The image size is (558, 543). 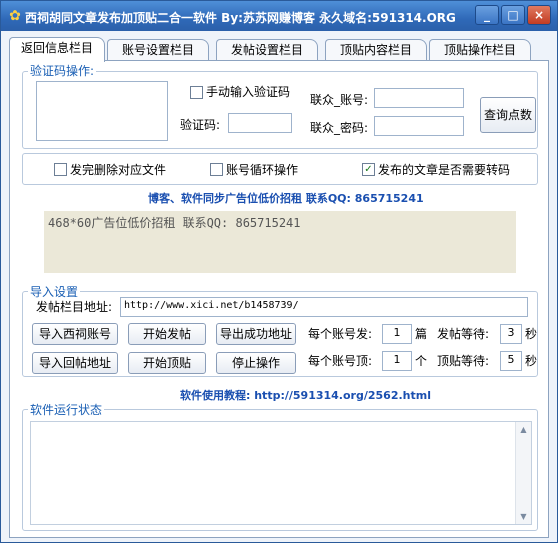 What do you see at coordinates (397, 361) in the screenshot?
I see `per-account-top-input: 1` at bounding box center [397, 361].